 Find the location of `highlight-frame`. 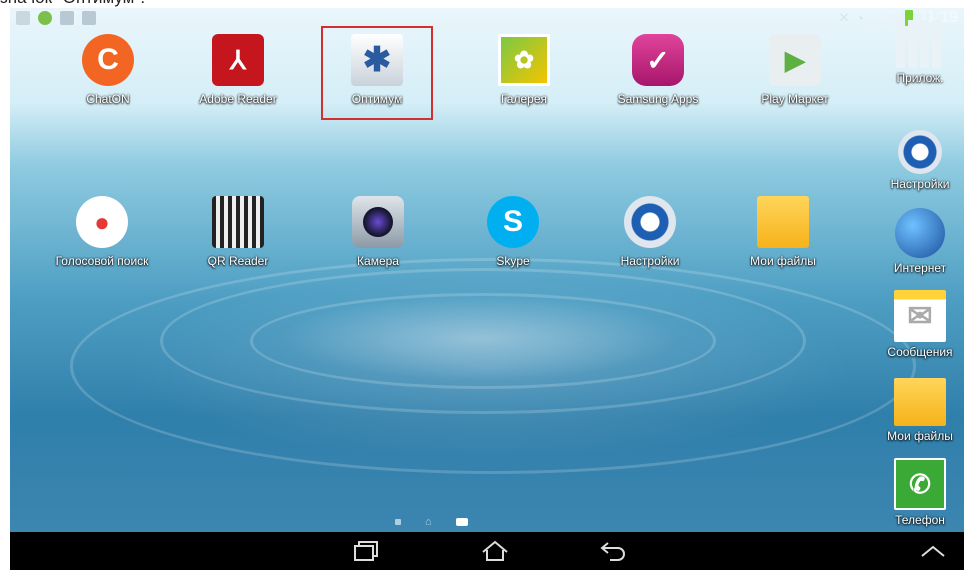

highlight-frame is located at coordinates (377, 73).